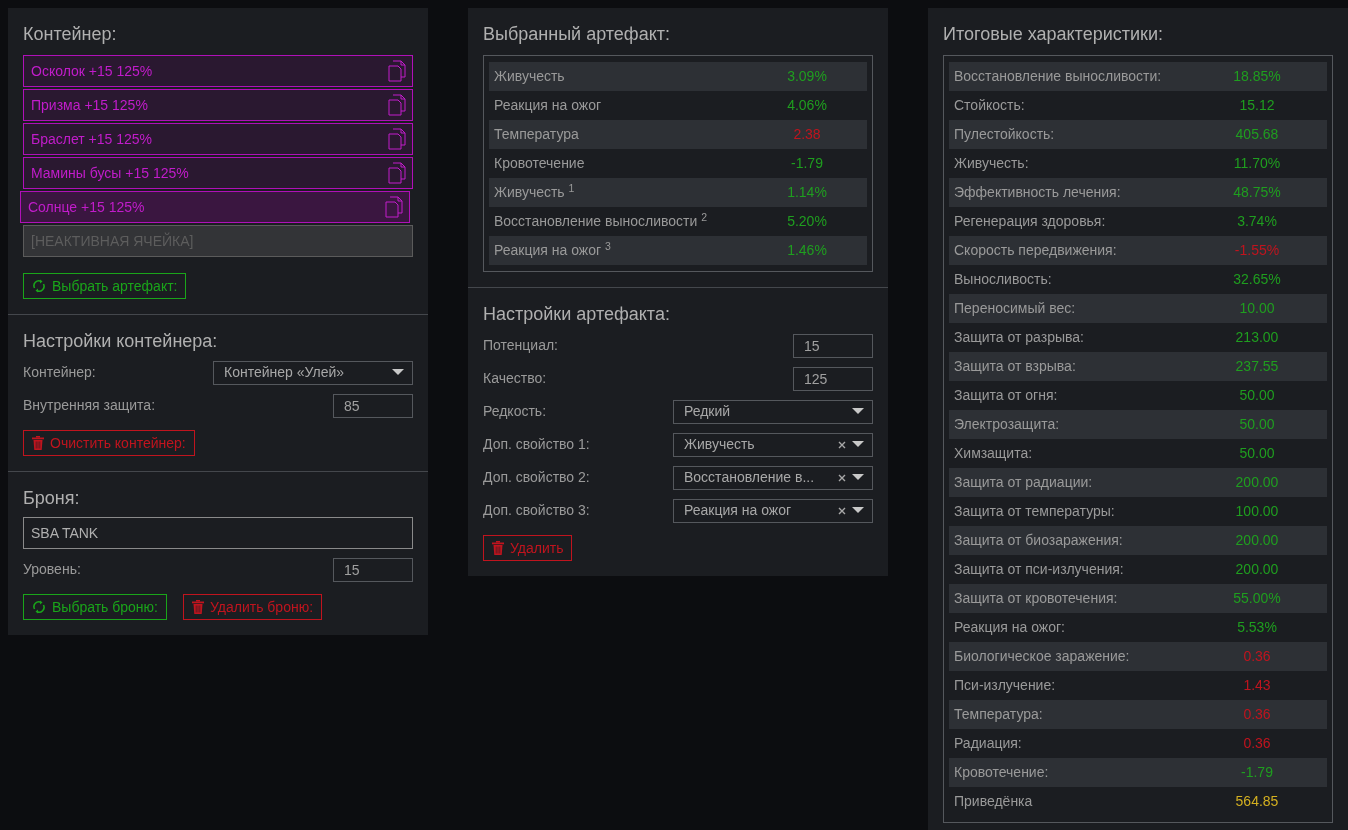 The image size is (1348, 830). I want to click on stat-value: -1.55%, so click(1257, 250).